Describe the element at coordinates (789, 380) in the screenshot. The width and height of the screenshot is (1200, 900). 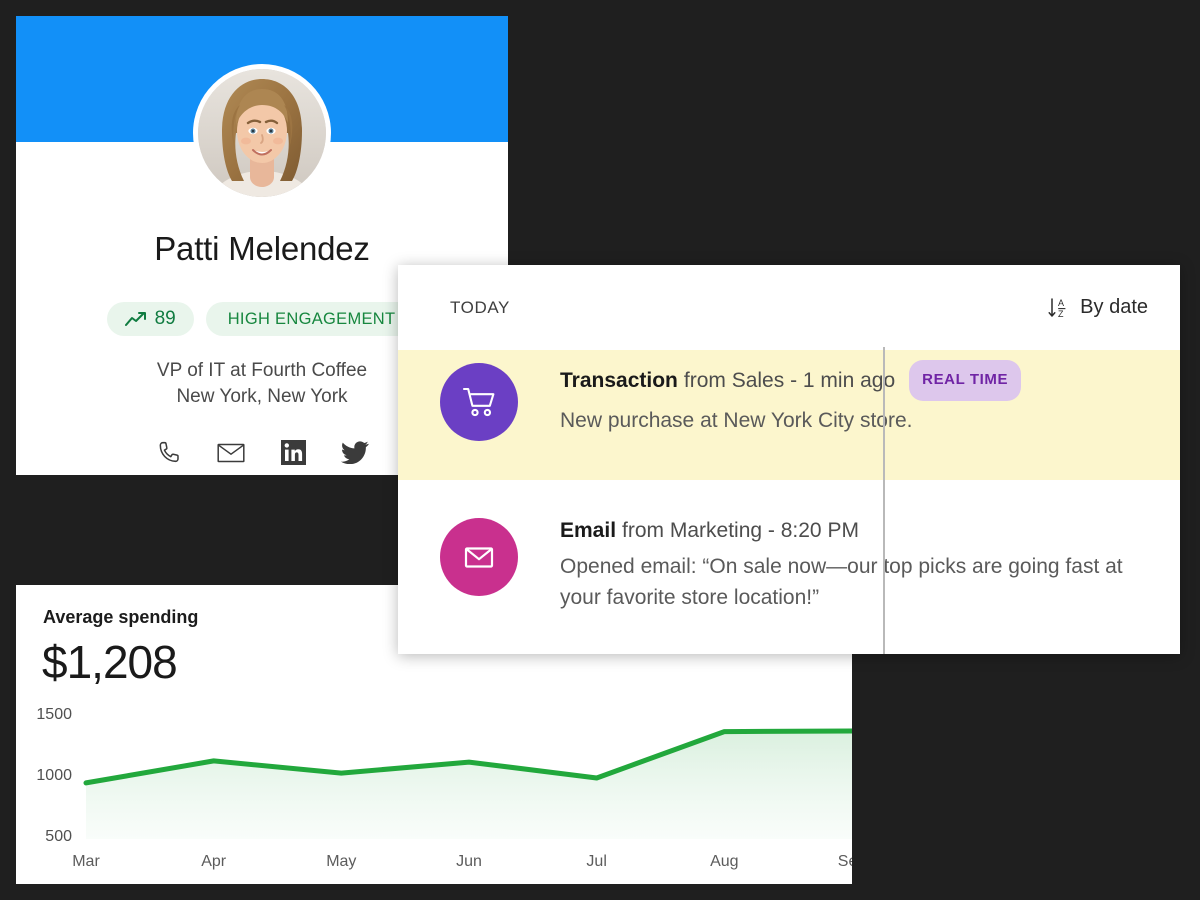
I see `timeline-item-meta: from Sales - 1 min ago` at that location.